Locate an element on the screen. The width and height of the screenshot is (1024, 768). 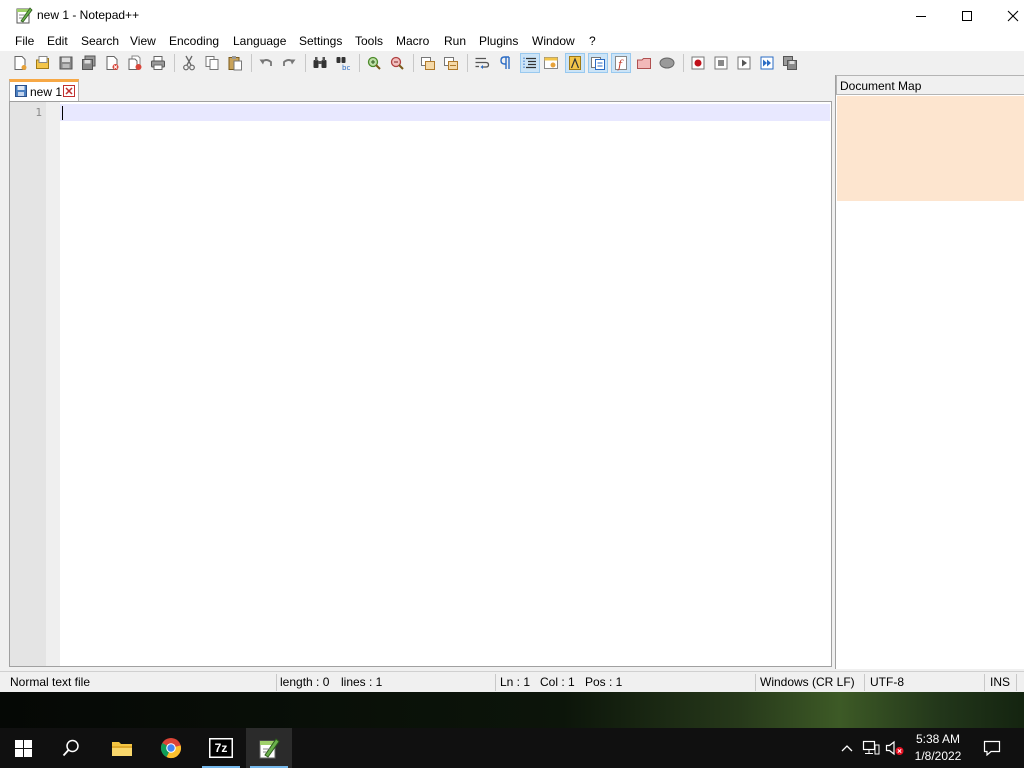
tab-close-button is located at coordinates (69, 91).